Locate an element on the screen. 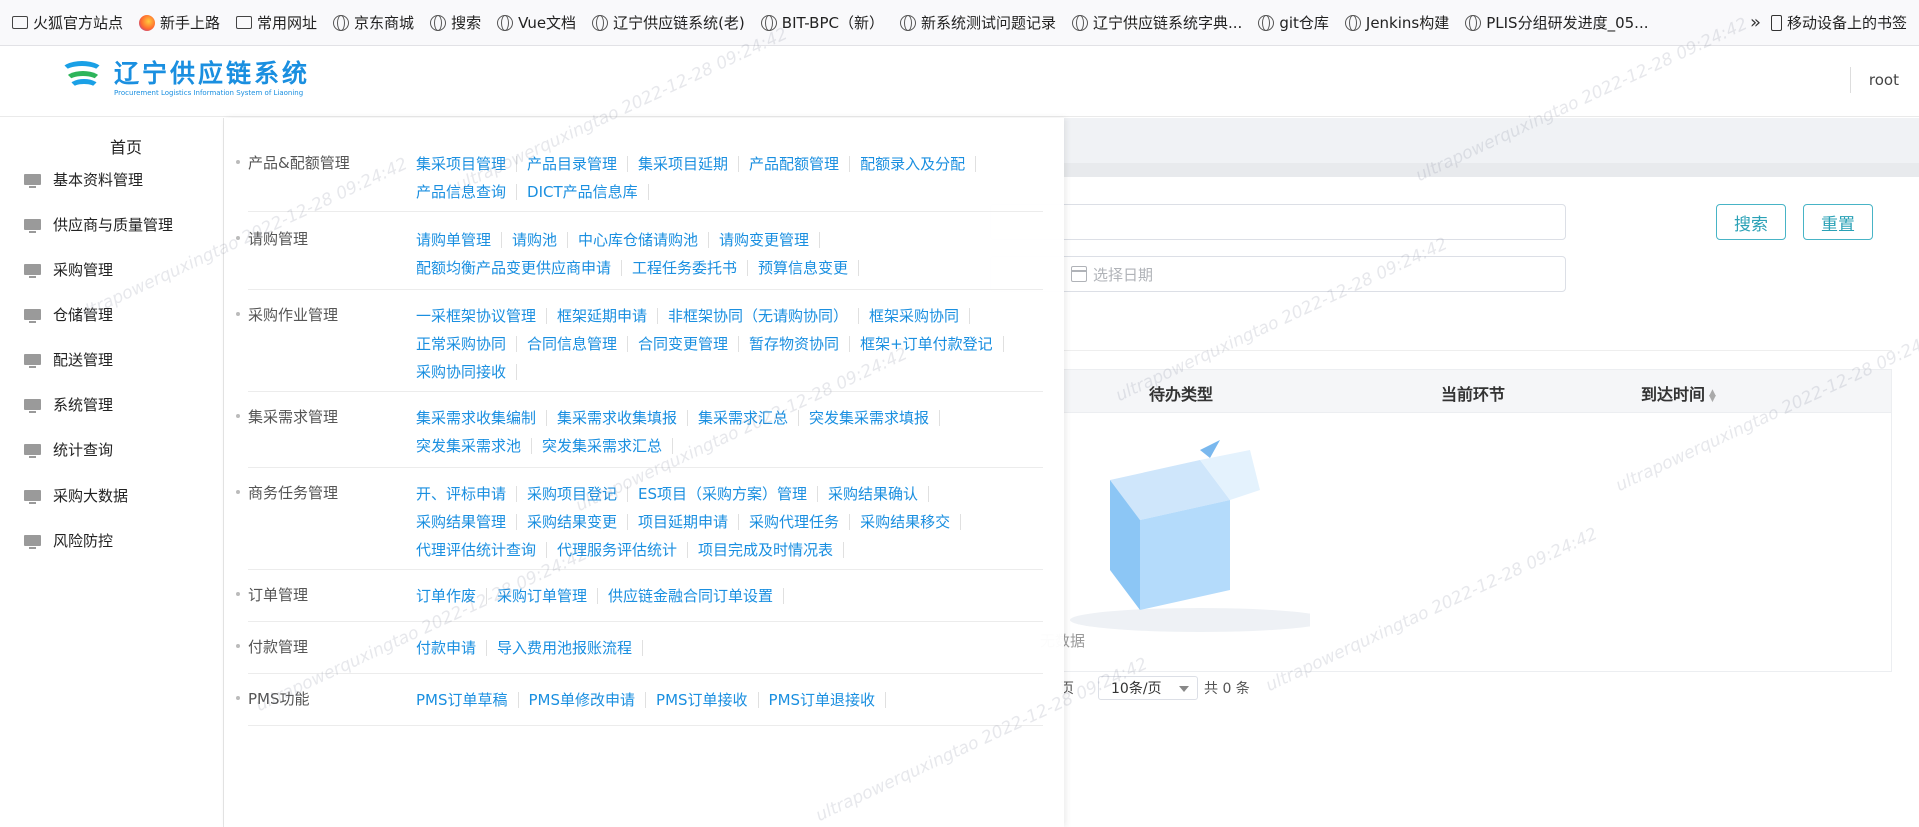 The width and height of the screenshot is (1919, 827). menu-link: 付款申请 is located at coordinates (447, 648).